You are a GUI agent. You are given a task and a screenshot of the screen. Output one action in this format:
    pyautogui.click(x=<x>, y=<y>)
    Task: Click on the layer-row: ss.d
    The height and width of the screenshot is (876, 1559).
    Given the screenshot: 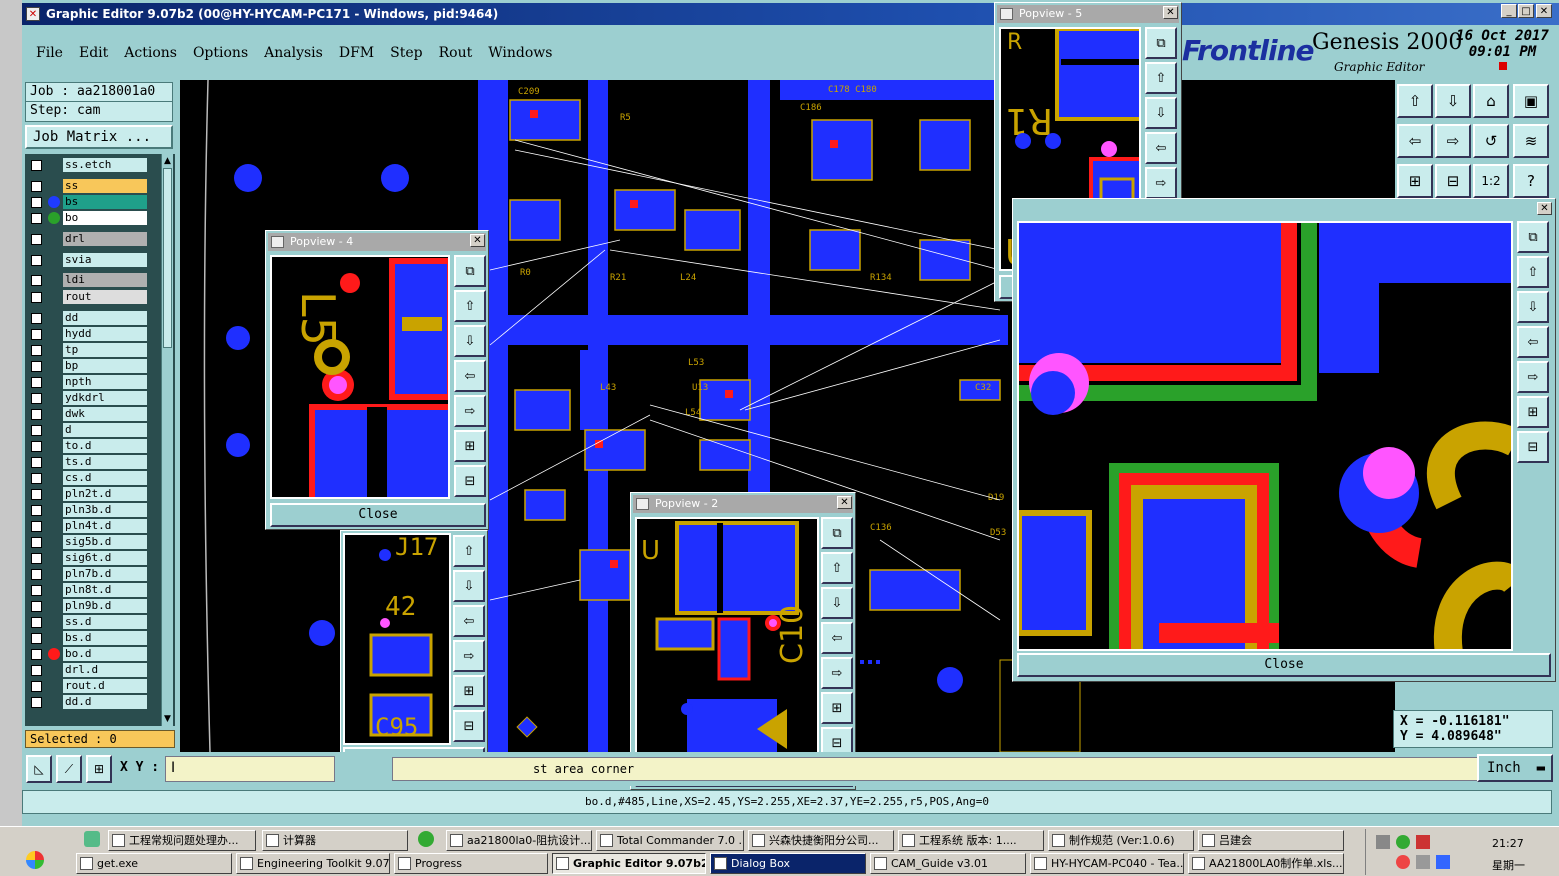 What is the action you would take?
    pyautogui.click(x=87, y=622)
    